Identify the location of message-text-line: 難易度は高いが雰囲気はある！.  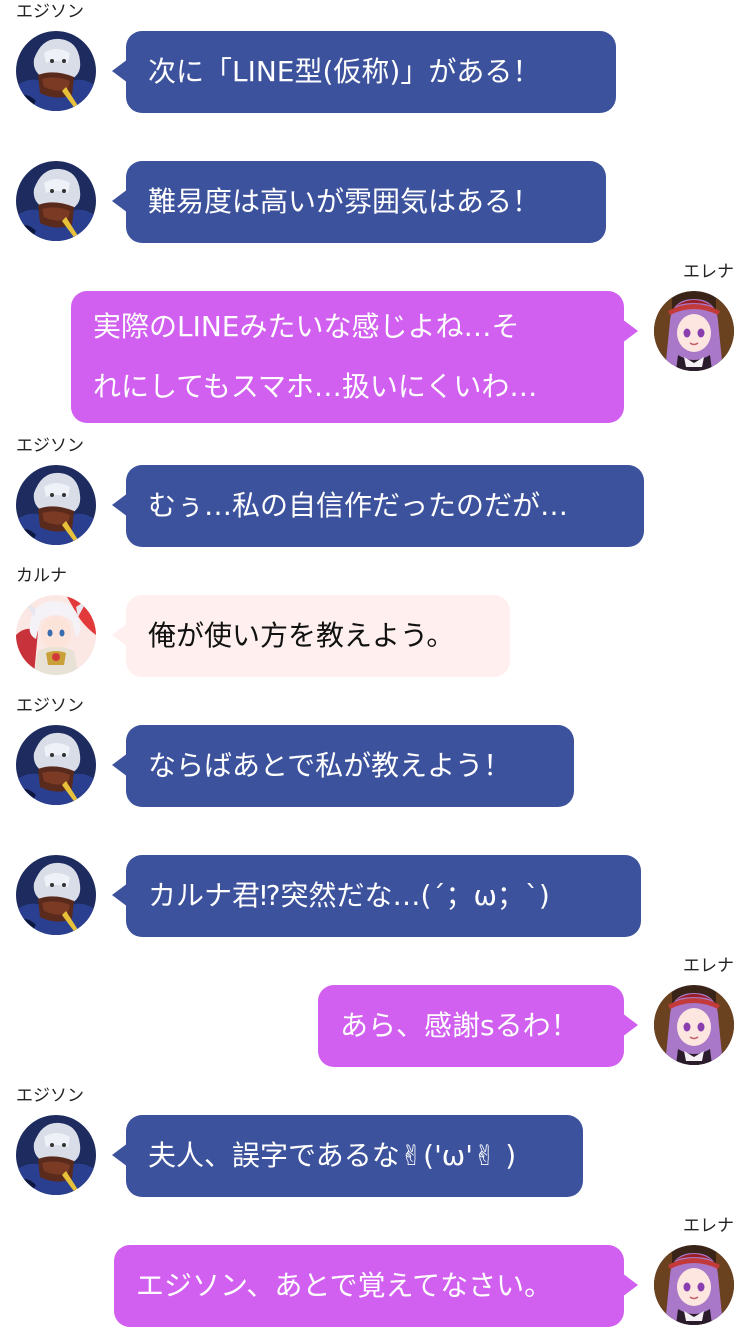
(344, 201).